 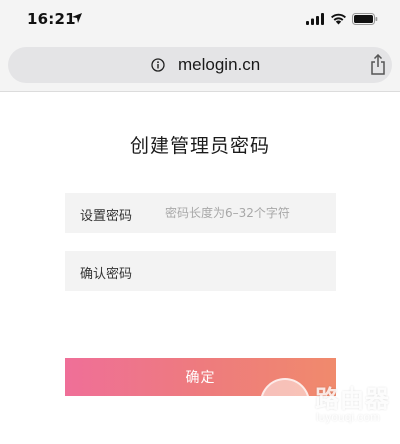 What do you see at coordinates (199, 146) in the screenshot?
I see `page-title: 创建管理员密码` at bounding box center [199, 146].